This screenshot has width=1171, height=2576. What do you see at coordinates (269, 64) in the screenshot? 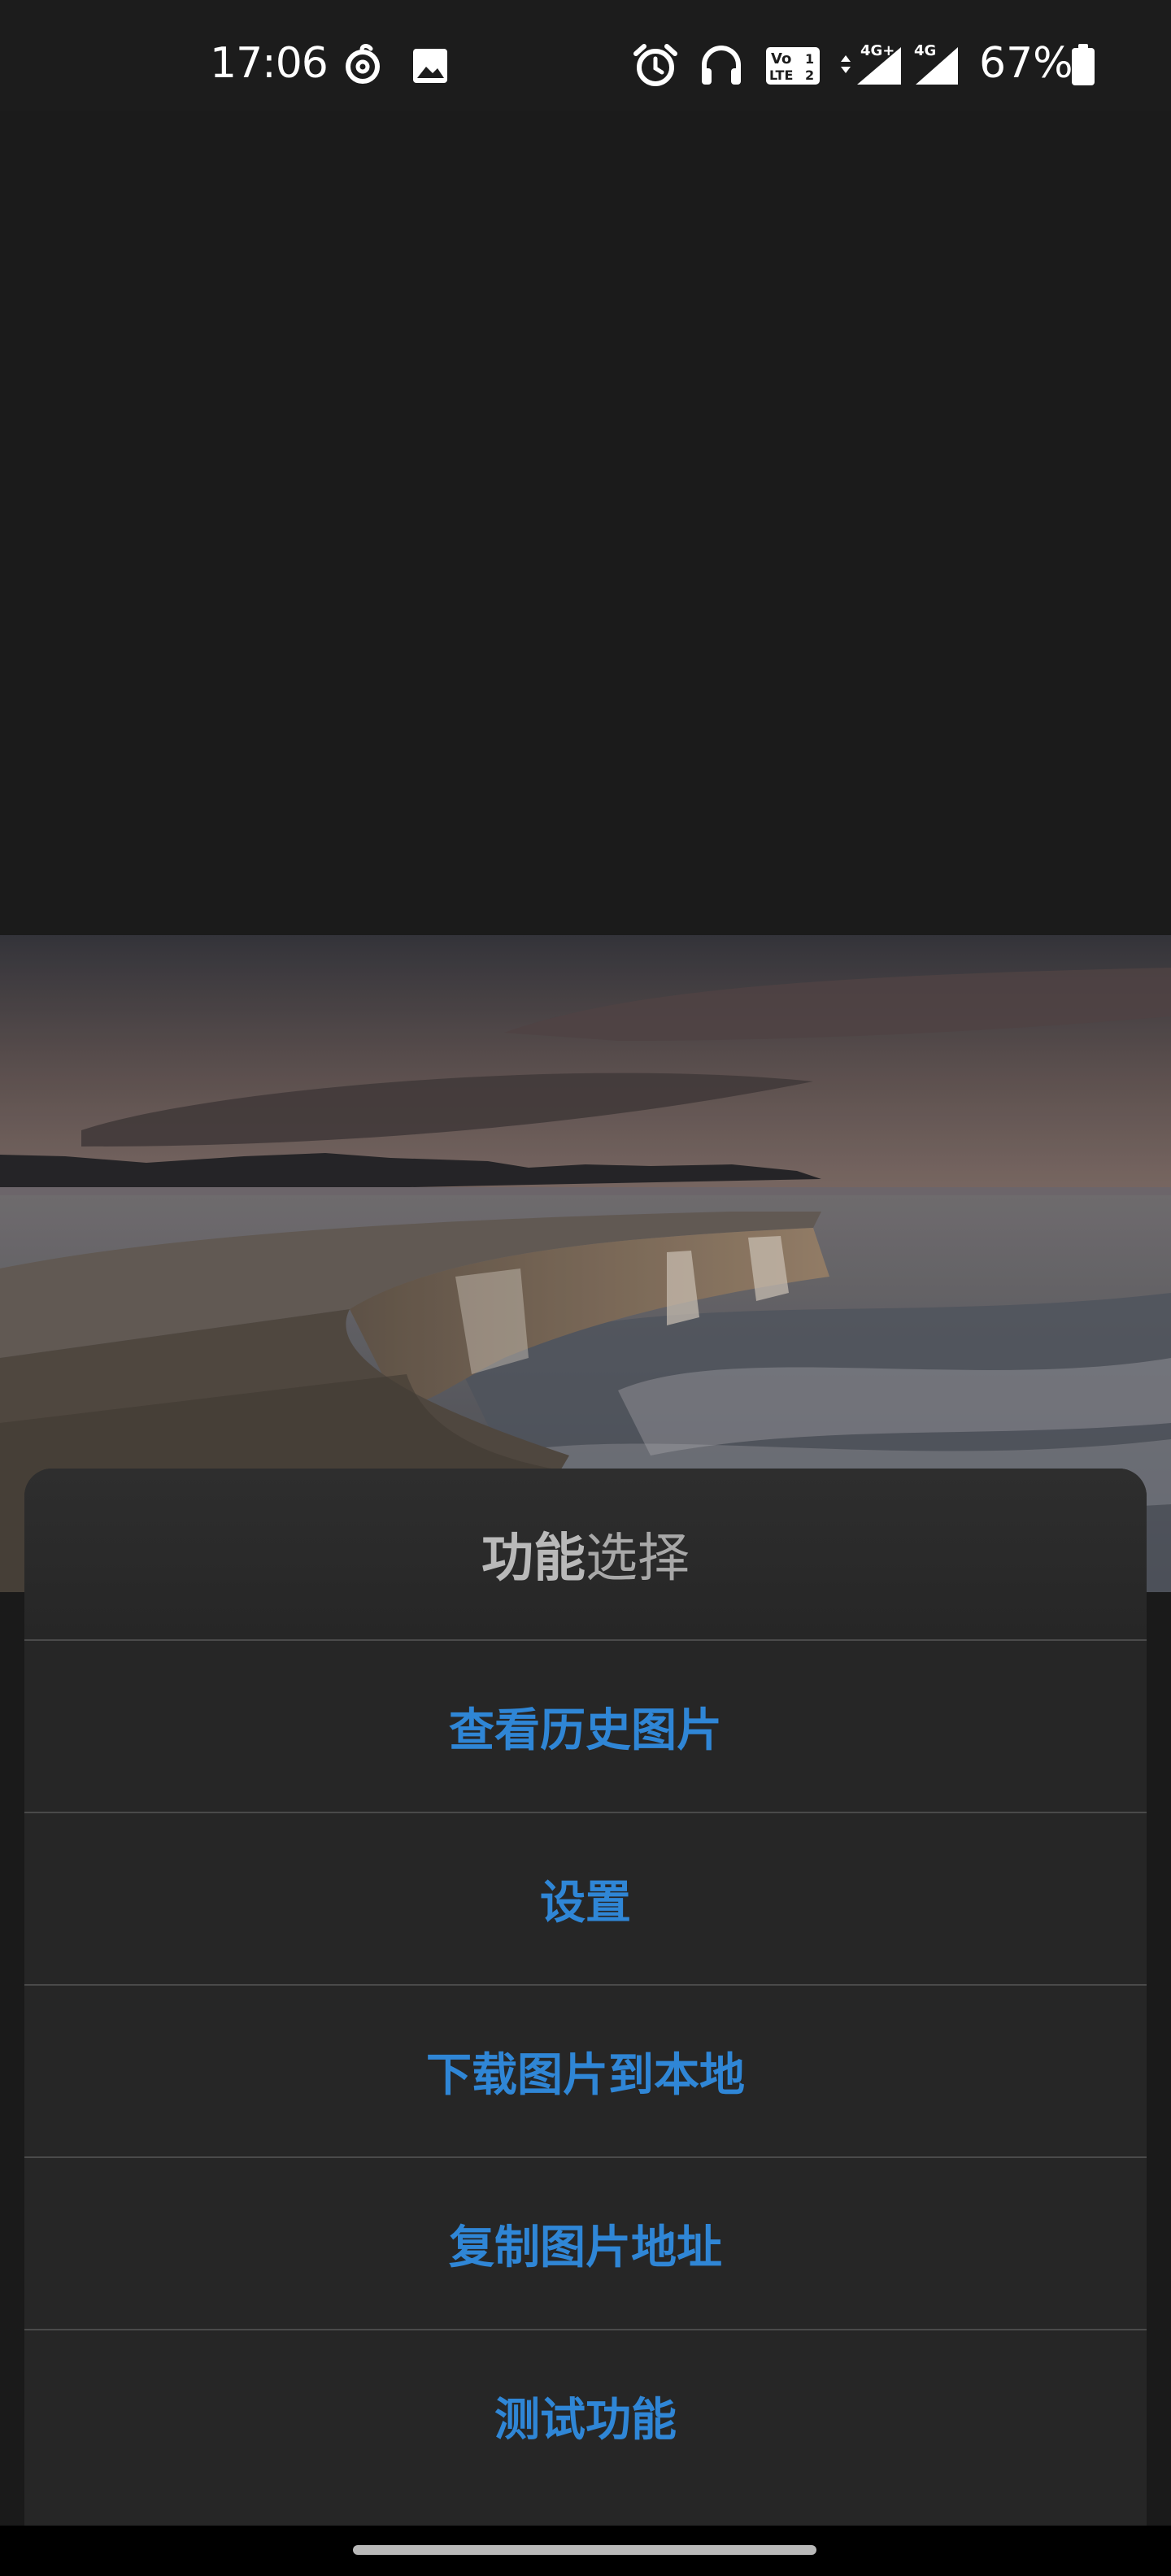
I see `status-time: 17:06` at bounding box center [269, 64].